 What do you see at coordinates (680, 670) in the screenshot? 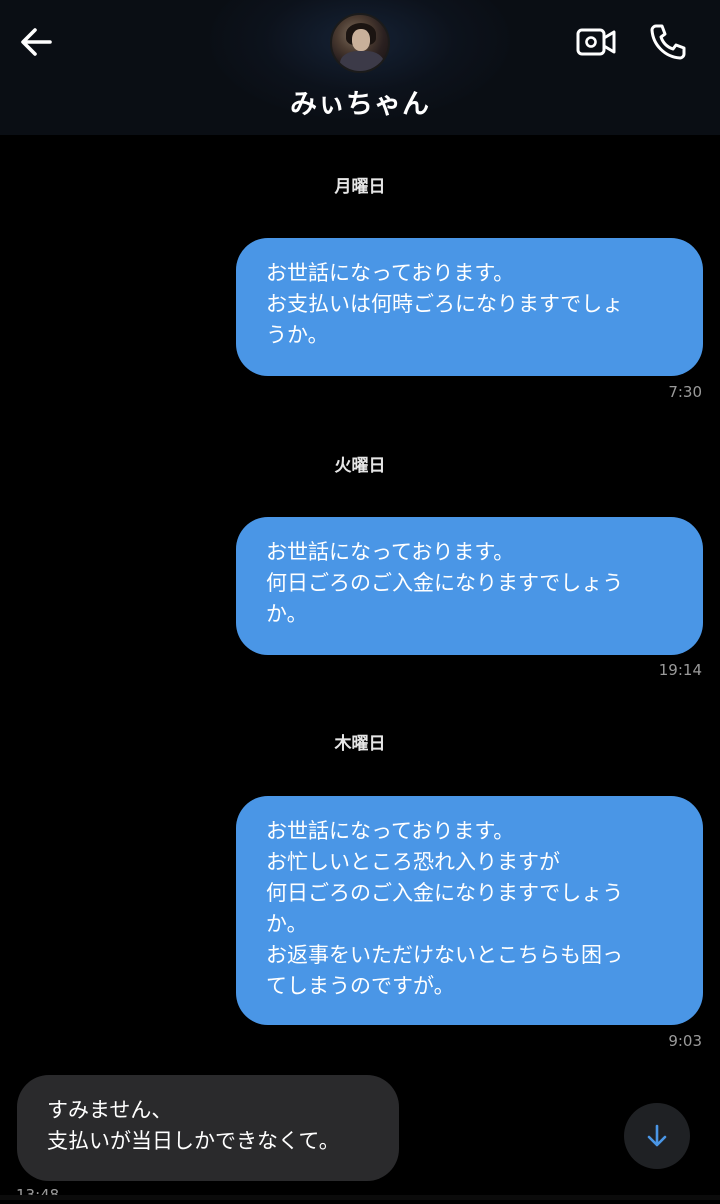
I see `message-timestamp: 19:14` at bounding box center [680, 670].